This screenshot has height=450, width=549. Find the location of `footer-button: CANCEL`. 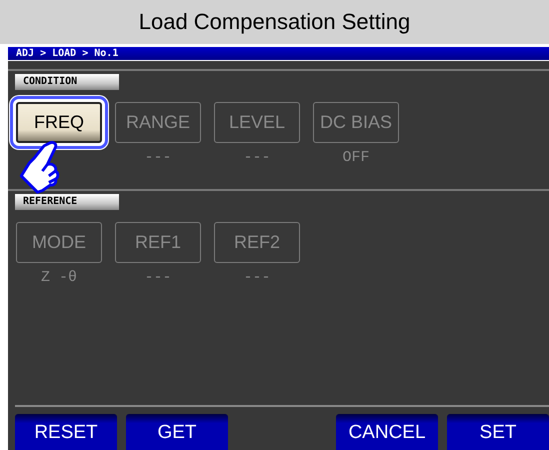

footer-button: CANCEL is located at coordinates (387, 432).